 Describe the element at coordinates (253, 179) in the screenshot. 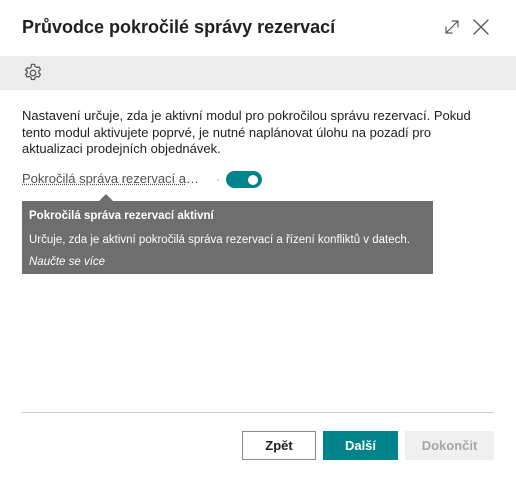

I see `toggle-knob` at that location.